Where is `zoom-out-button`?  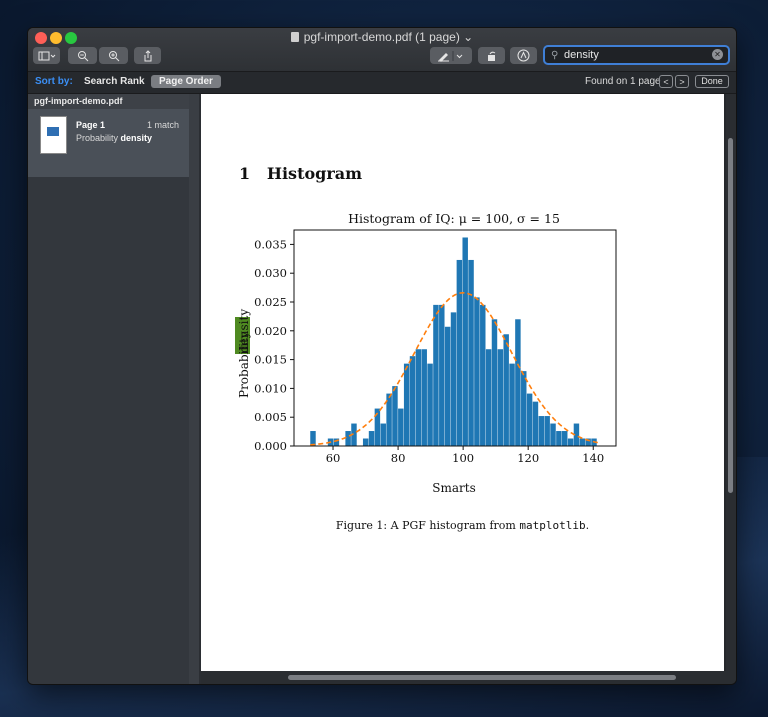
zoom-out-button is located at coordinates (82, 55).